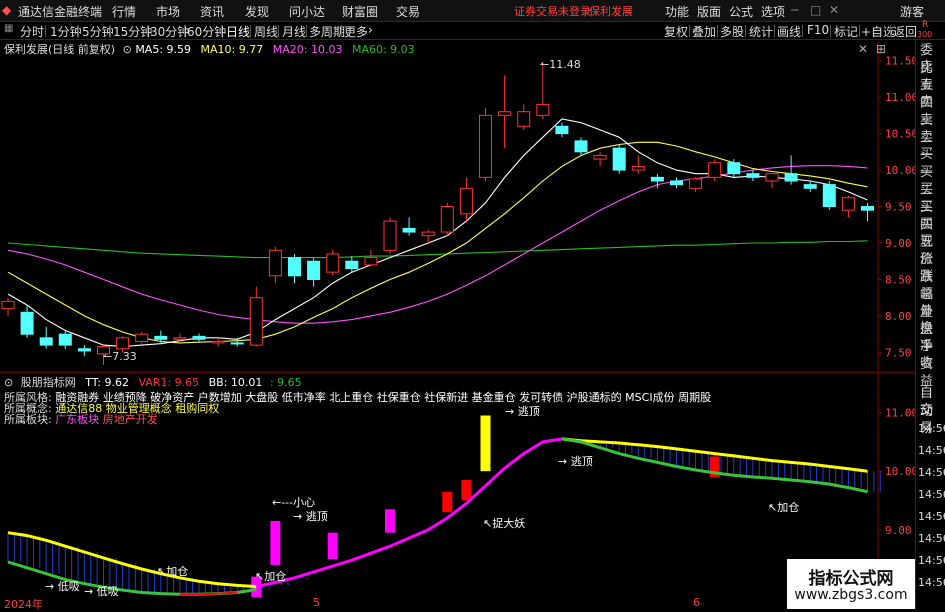  What do you see at coordinates (863, 49) in the screenshot?
I see `chart-close-icon: ✕` at bounding box center [863, 49].